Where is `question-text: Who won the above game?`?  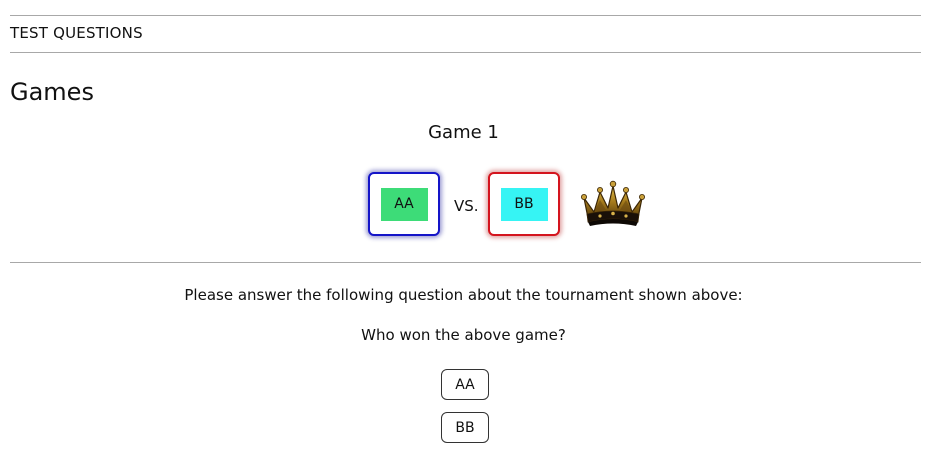 question-text: Who won the above game? is located at coordinates (463, 335).